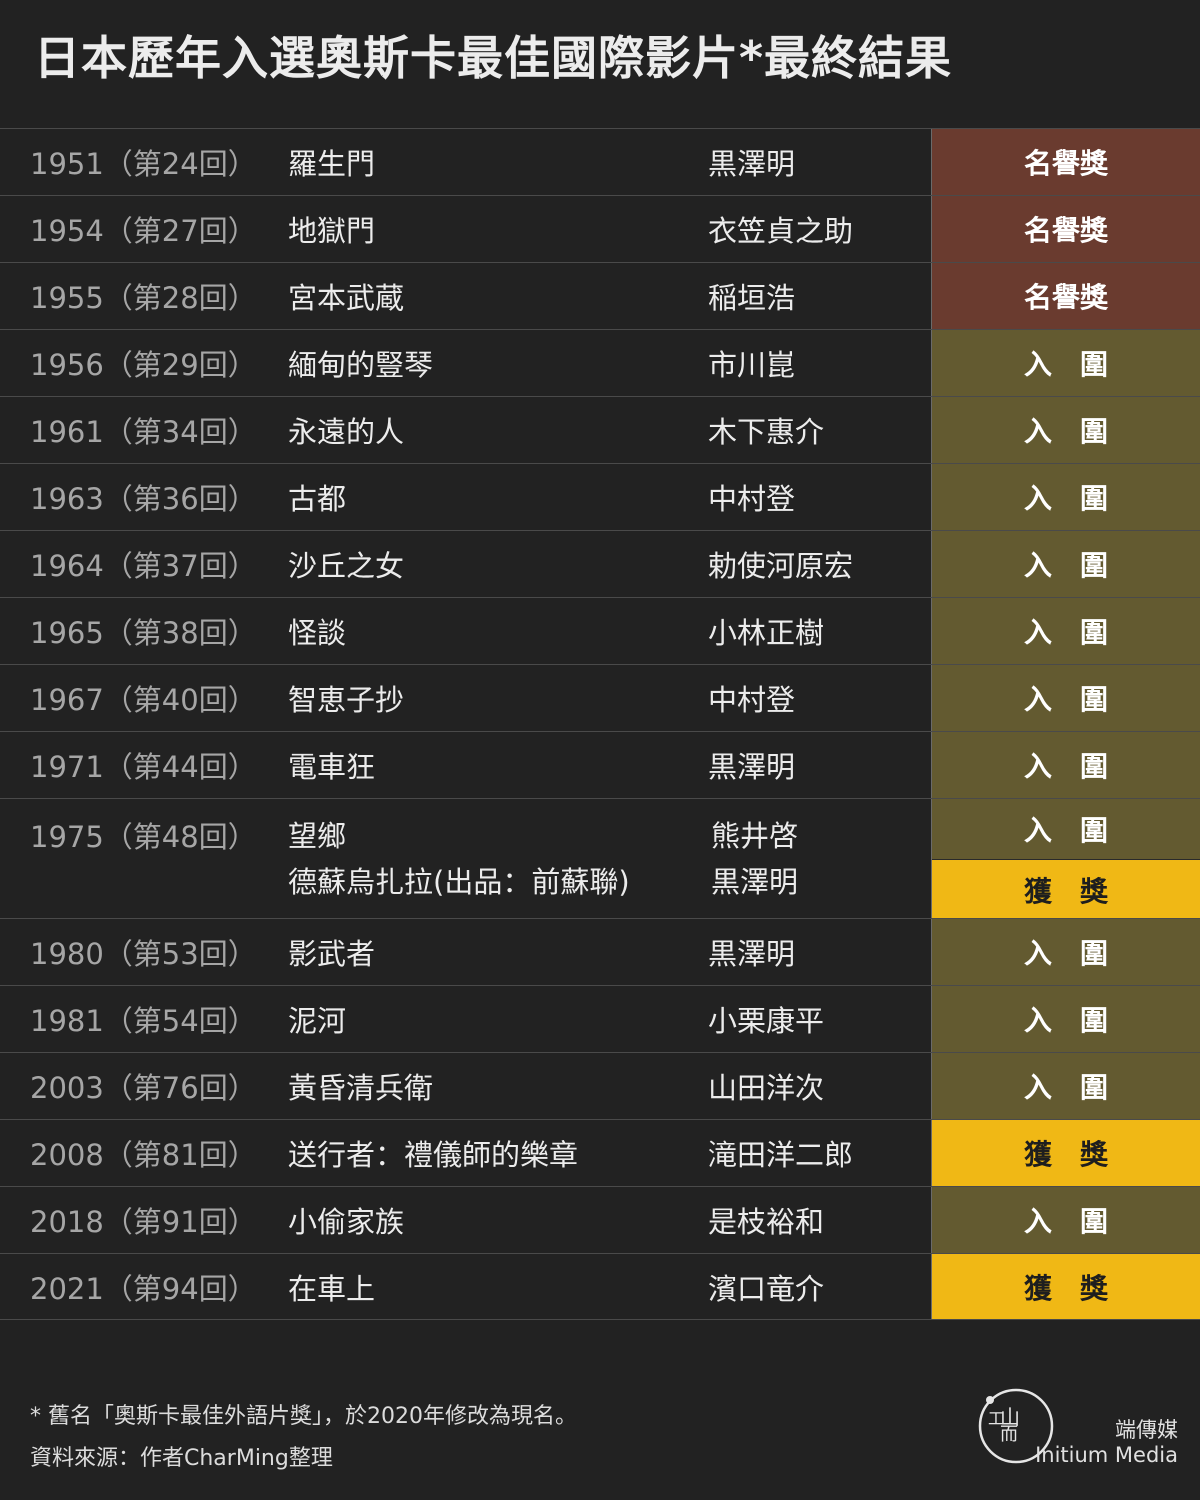 Image resolution: width=1200 pixels, height=1500 pixels. What do you see at coordinates (600, 697) in the screenshot?
I see `table-row: 1967（第40回） 智恵子抄 中村登 入 圍` at bounding box center [600, 697].